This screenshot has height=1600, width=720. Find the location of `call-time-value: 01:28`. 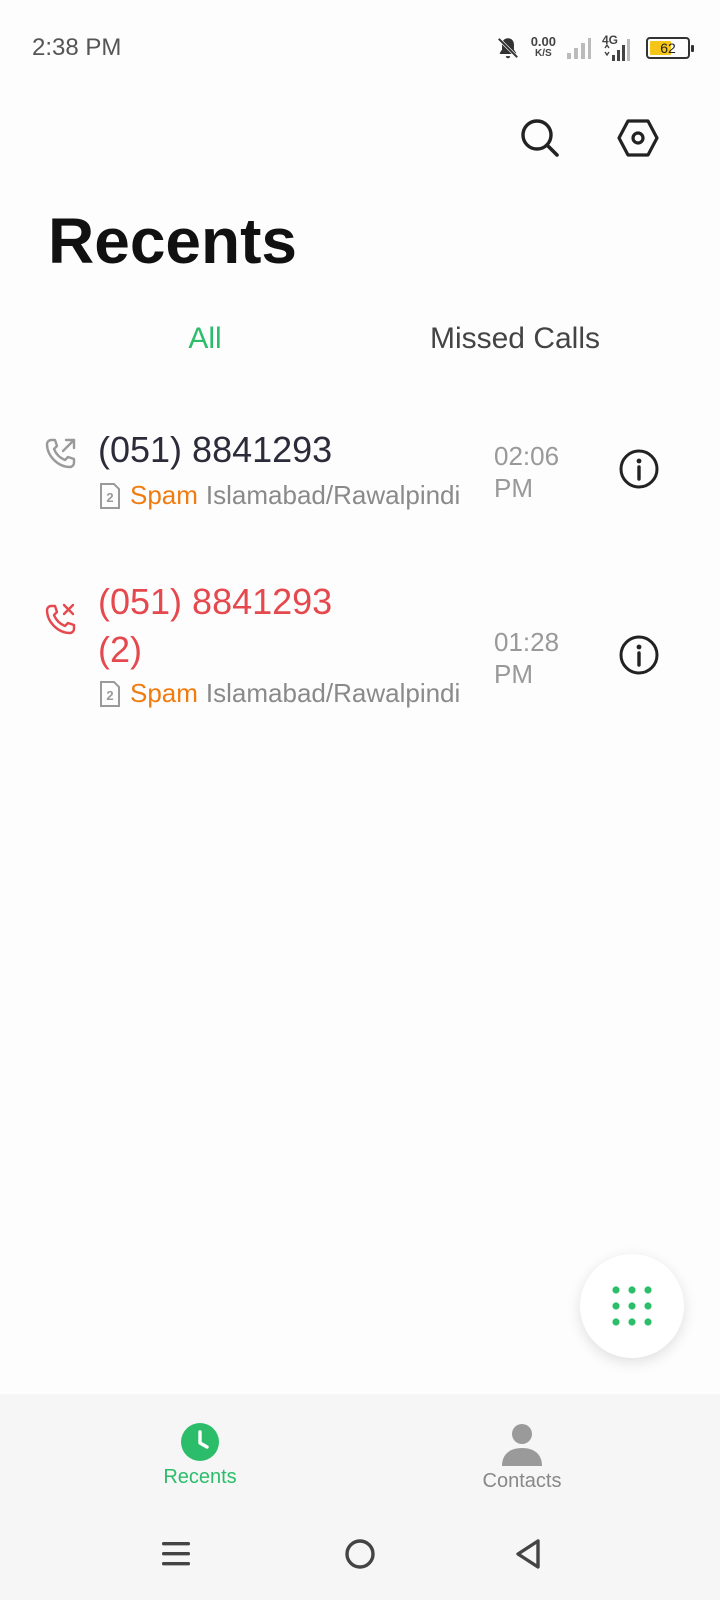

call-time-value: 01:28 is located at coordinates (527, 642).